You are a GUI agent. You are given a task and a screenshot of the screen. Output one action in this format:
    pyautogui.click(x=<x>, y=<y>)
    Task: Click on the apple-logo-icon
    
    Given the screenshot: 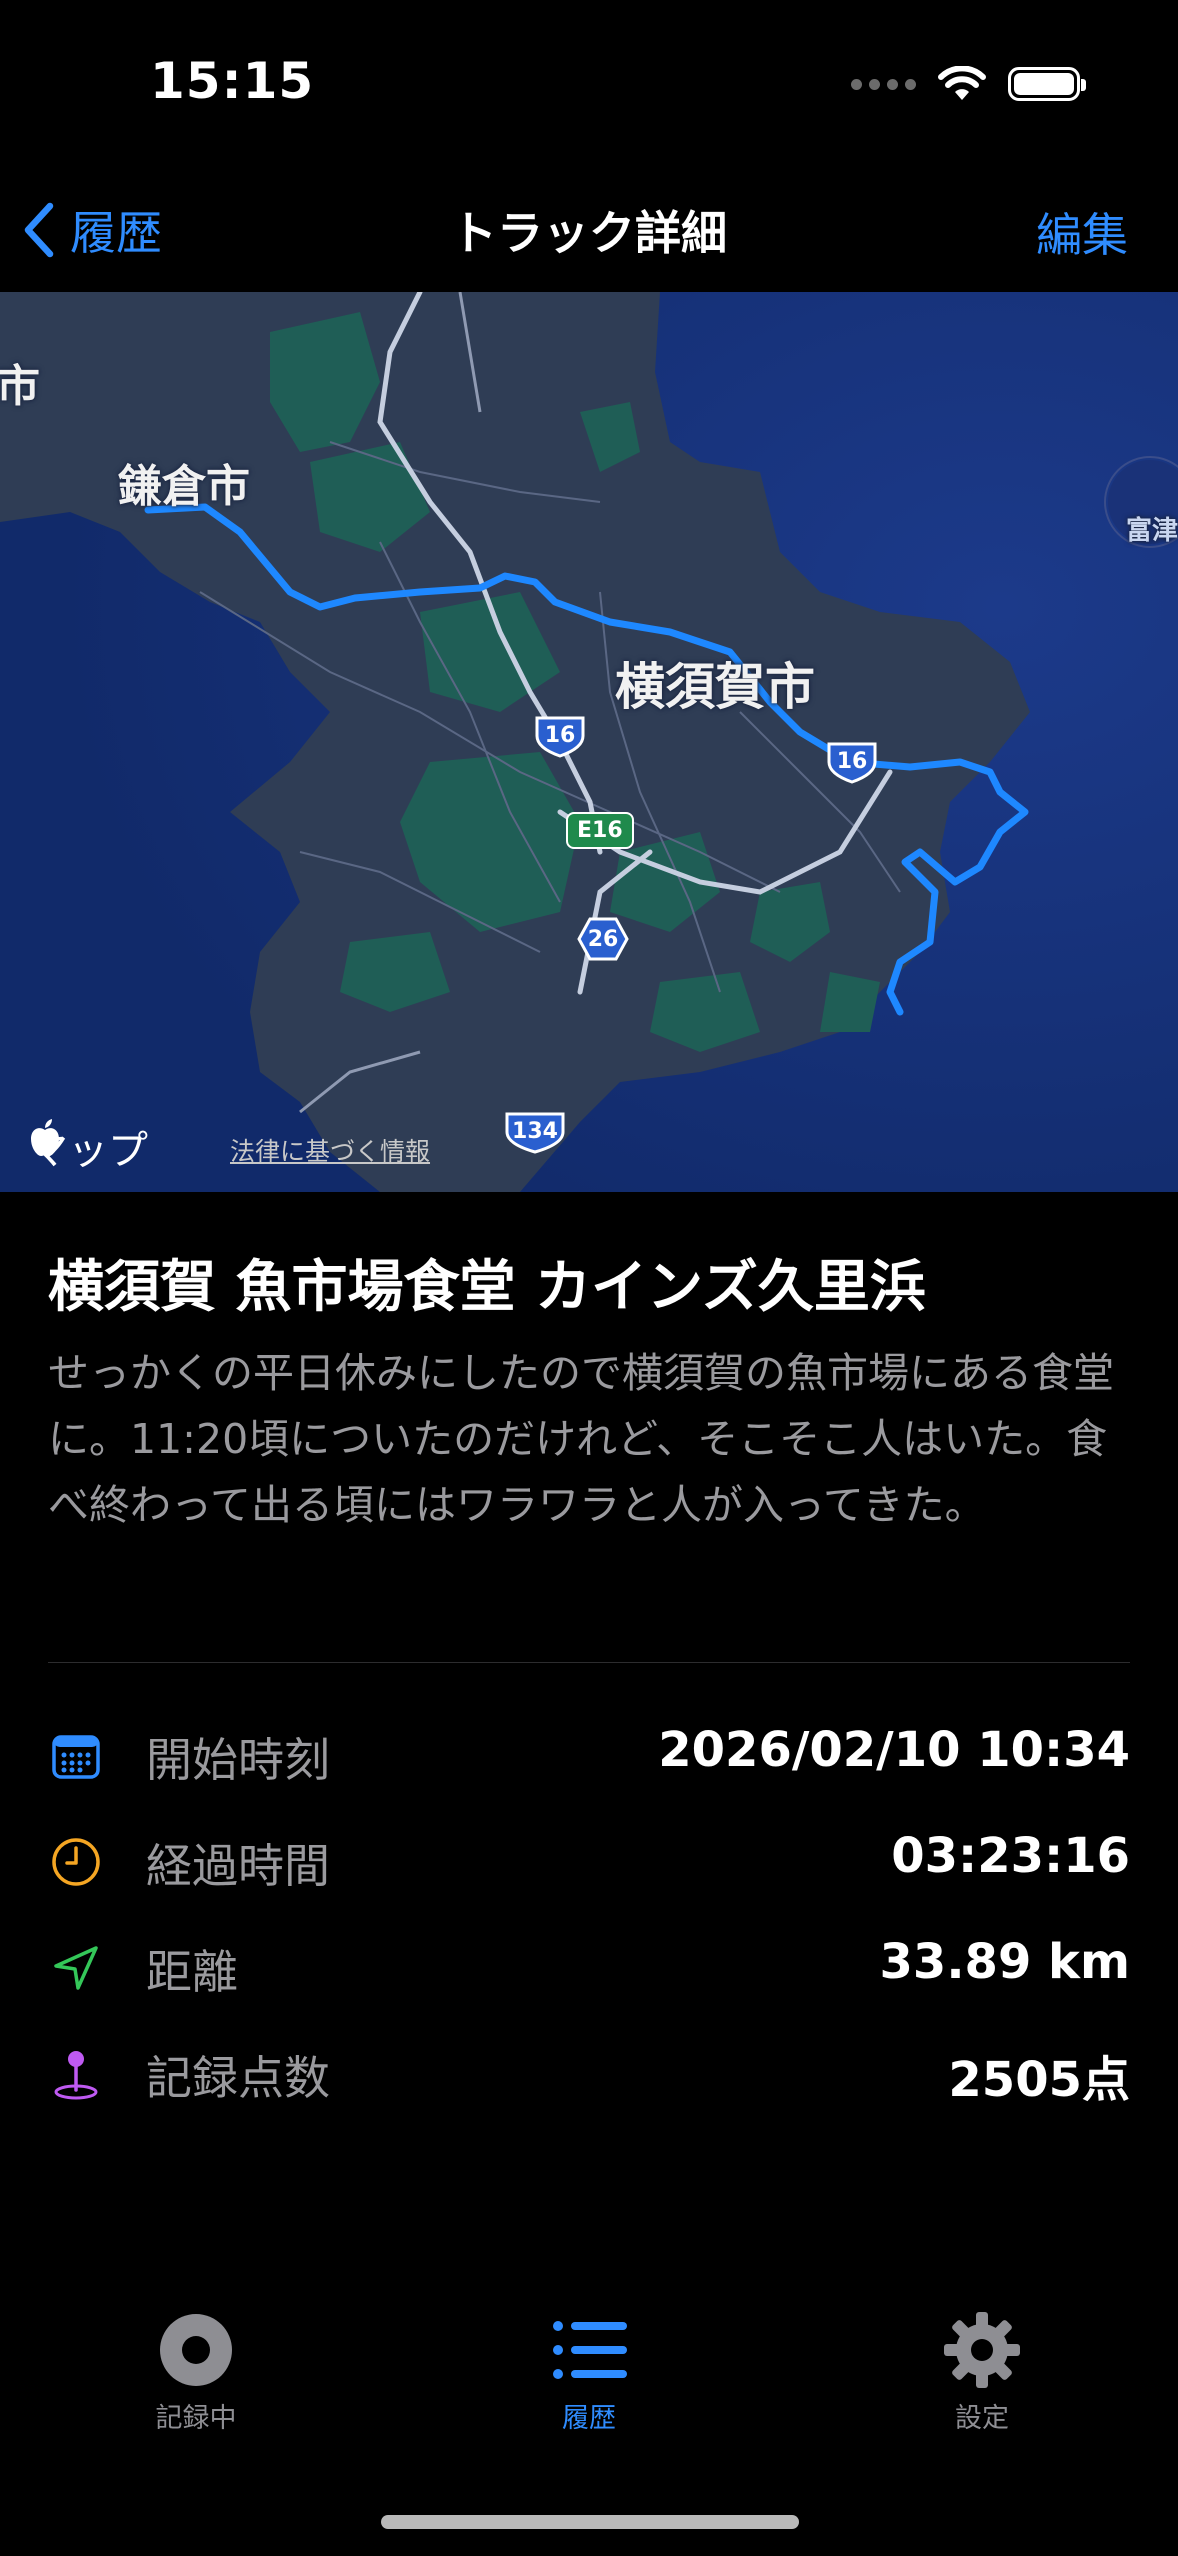 What is the action you would take?
    pyautogui.click(x=45, y=1137)
    